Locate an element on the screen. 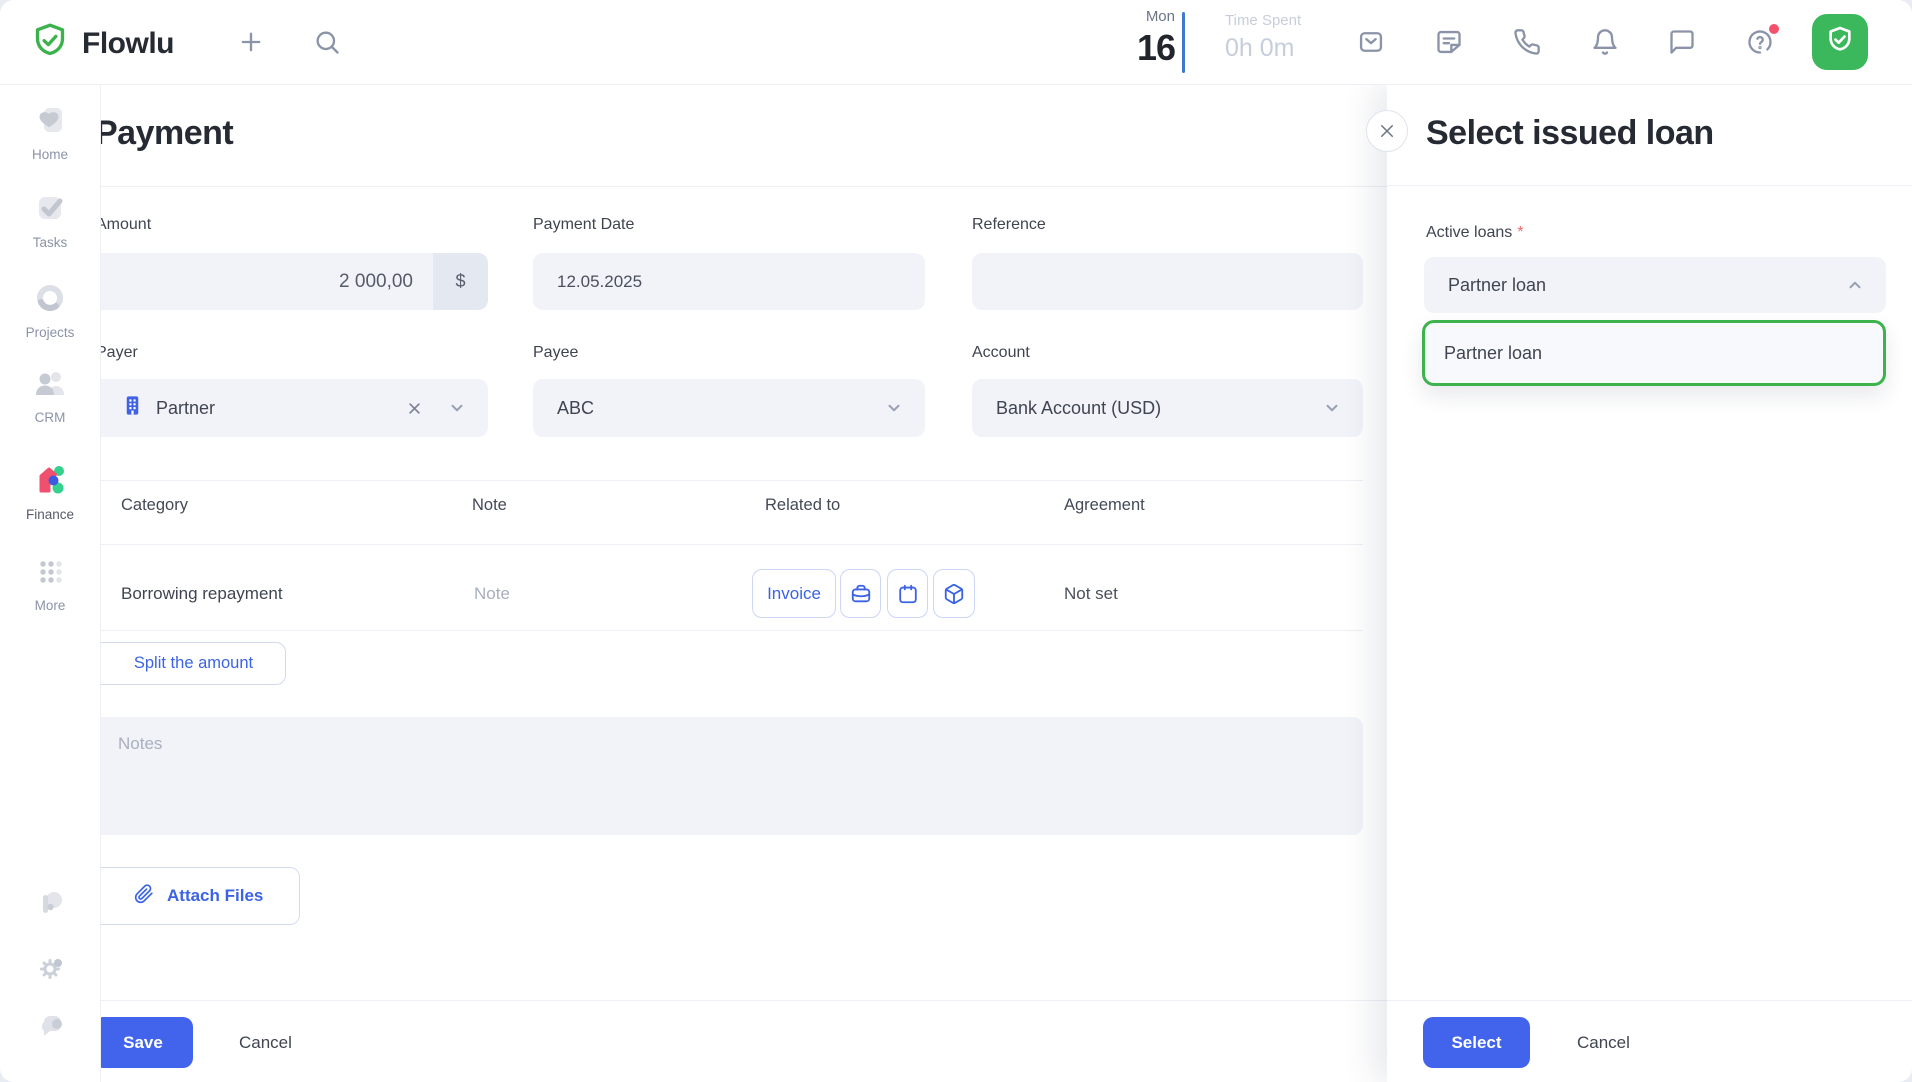 This screenshot has height=1082, width=1912. notes-field is located at coordinates (732, 776).